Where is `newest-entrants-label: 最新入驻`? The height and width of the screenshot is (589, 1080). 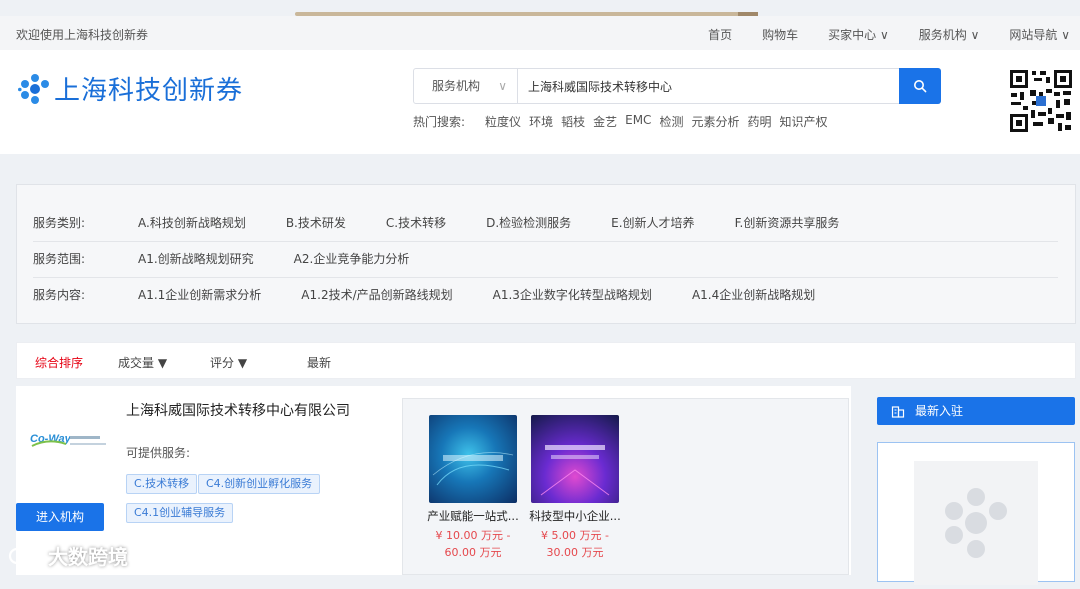
newest-entrants-label: 最新入驻 is located at coordinates (939, 411).